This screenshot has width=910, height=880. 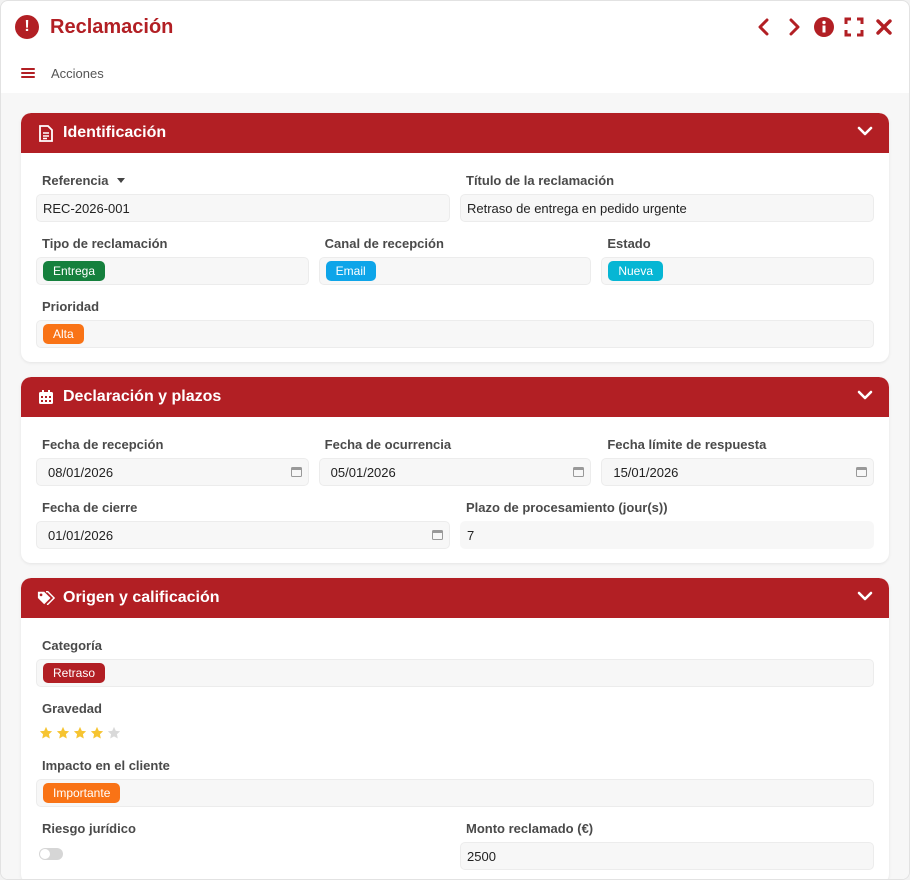 I want to click on estado-label: Estado, so click(x=629, y=243).